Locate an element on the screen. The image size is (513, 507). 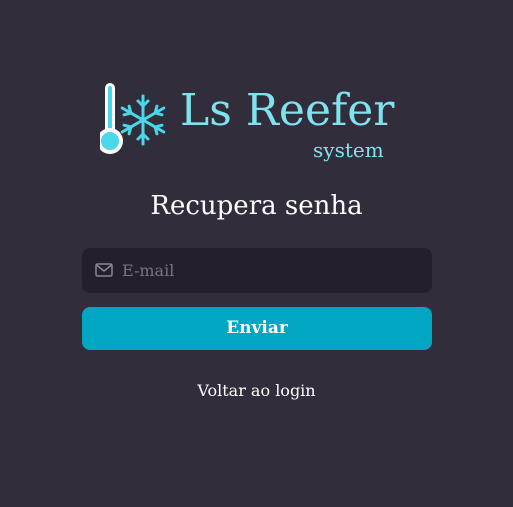
logo-title: Ls Reefer is located at coordinates (287, 110).